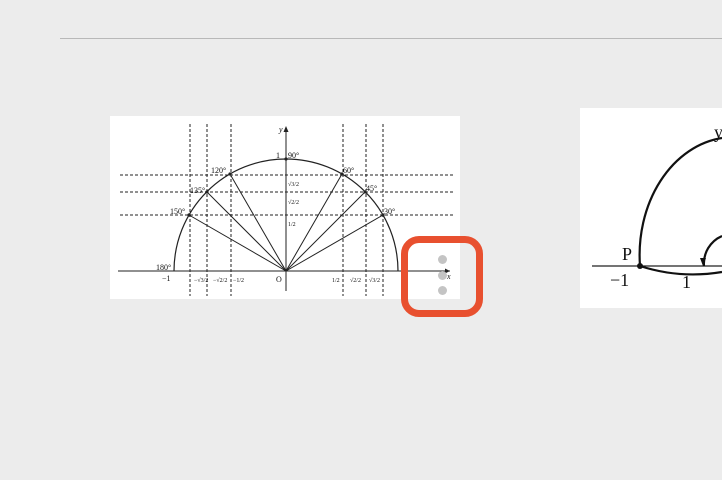  I want to click on top-divider, so click(391, 38).